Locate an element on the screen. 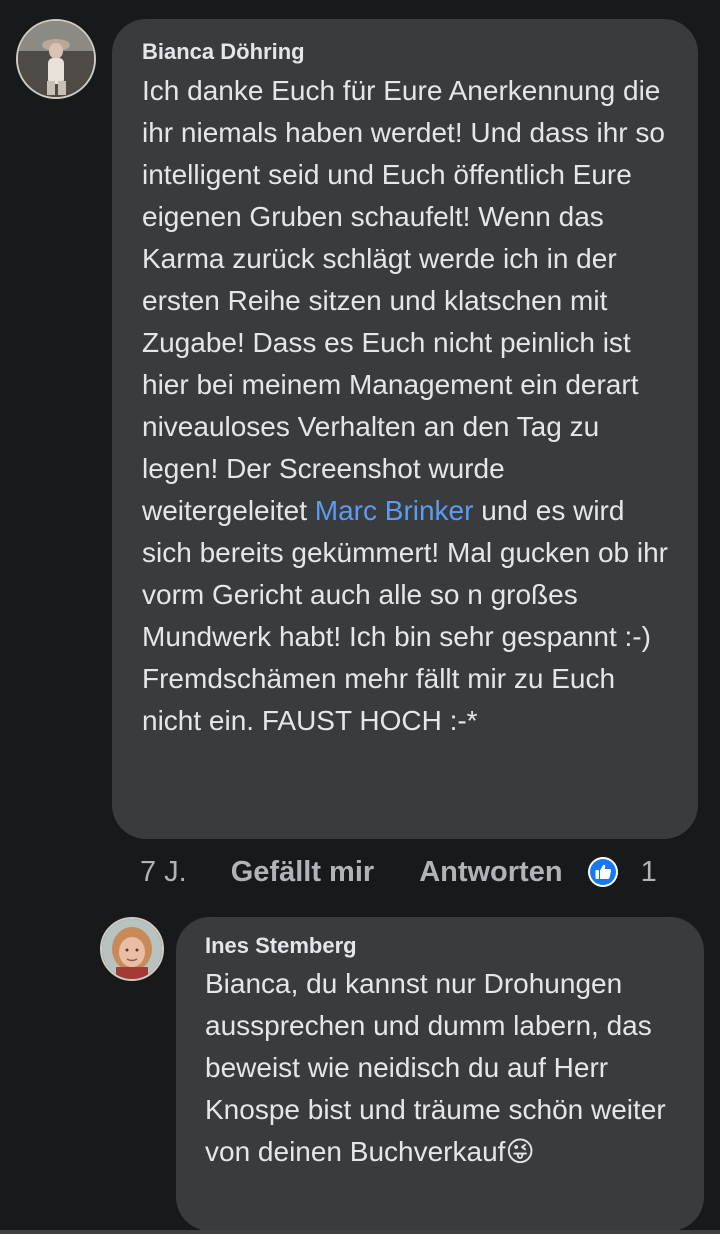  reply-avatar is located at coordinates (132, 949).